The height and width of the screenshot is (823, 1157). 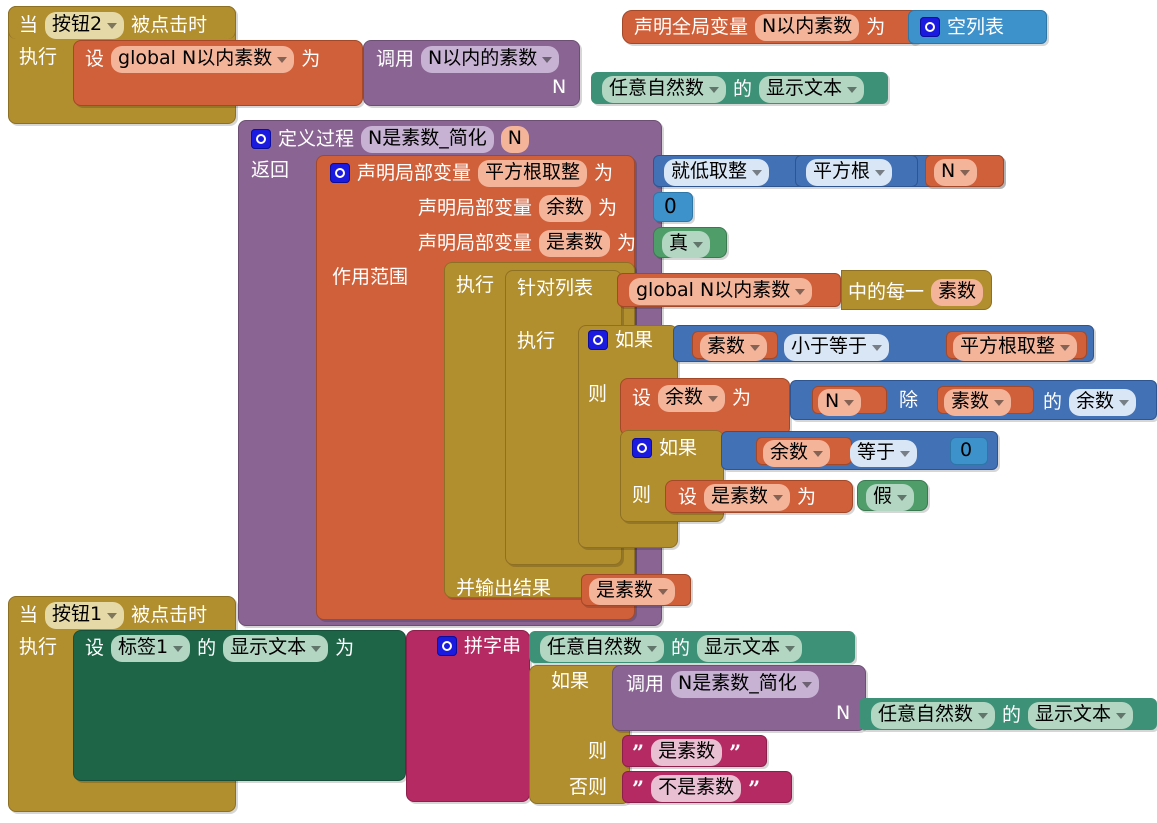 I want to click on property-dropdown-text-label1: 显示文本, so click(x=276, y=648).